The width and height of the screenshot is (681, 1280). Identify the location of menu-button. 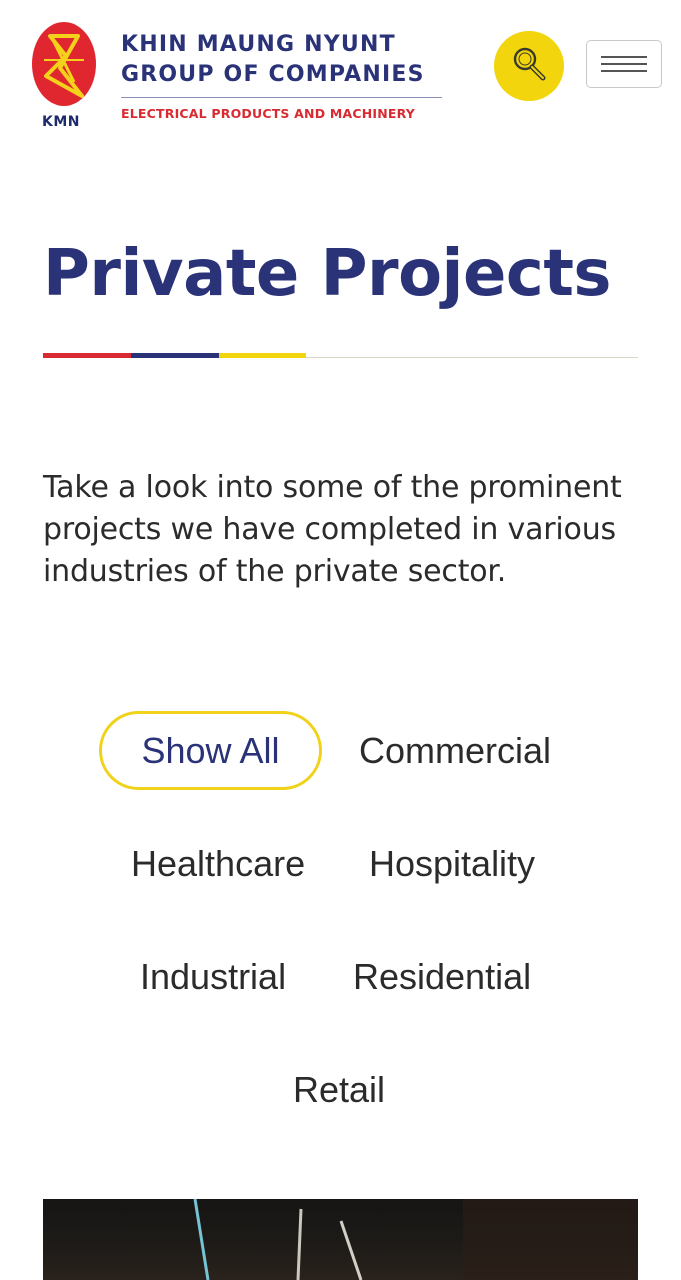
(624, 64).